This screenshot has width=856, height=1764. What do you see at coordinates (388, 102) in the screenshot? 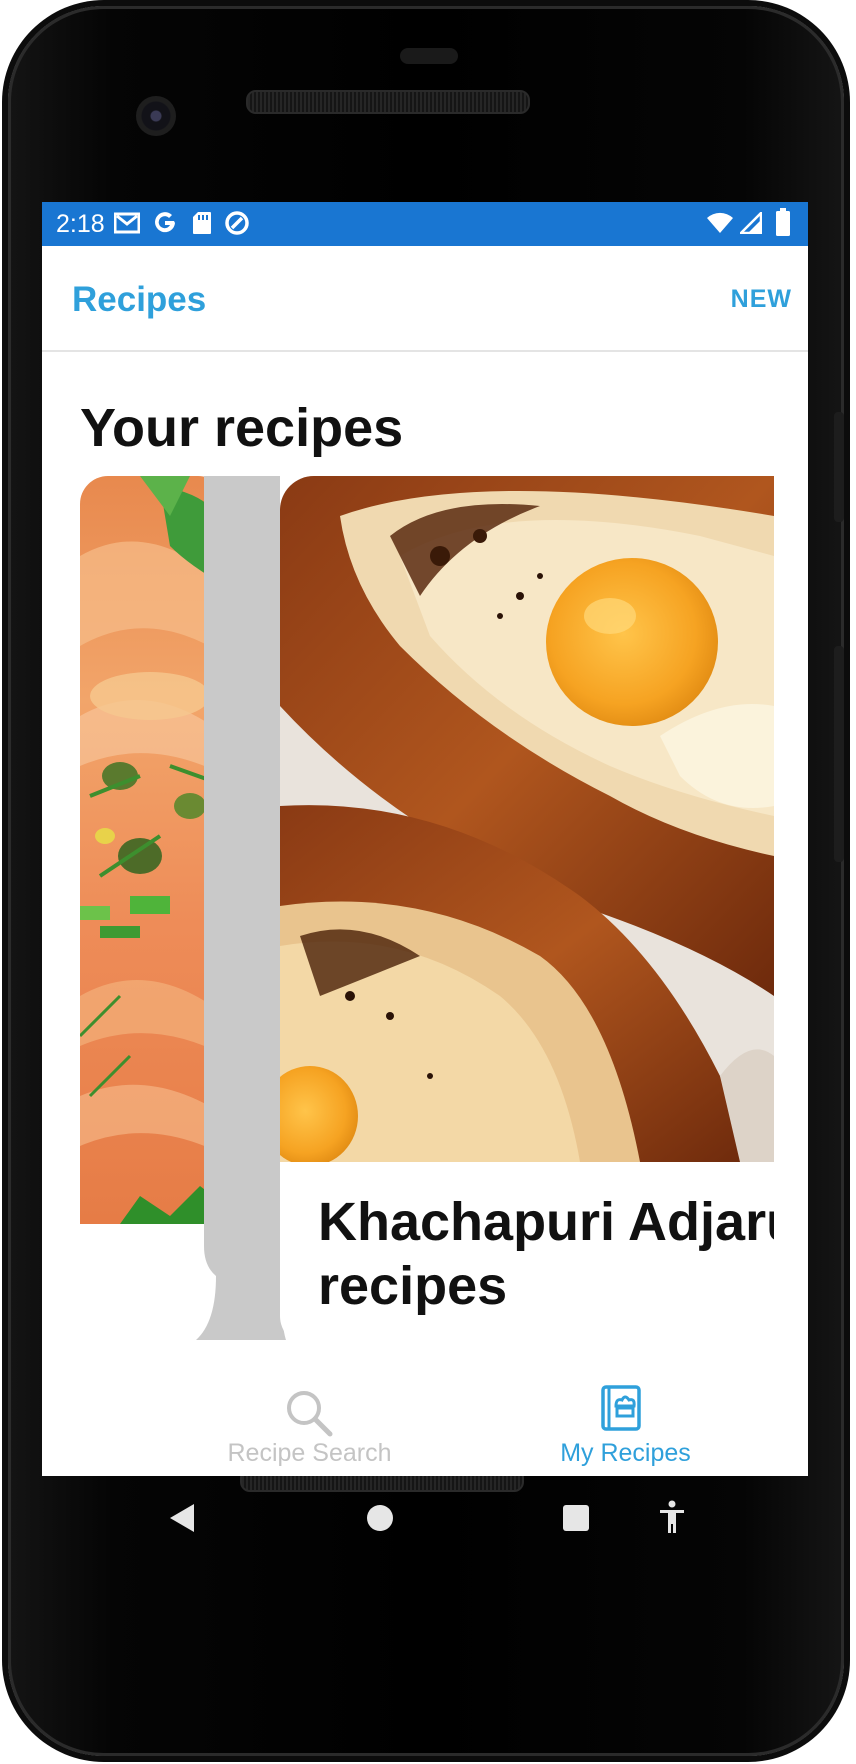
I see `top-speaker` at bounding box center [388, 102].